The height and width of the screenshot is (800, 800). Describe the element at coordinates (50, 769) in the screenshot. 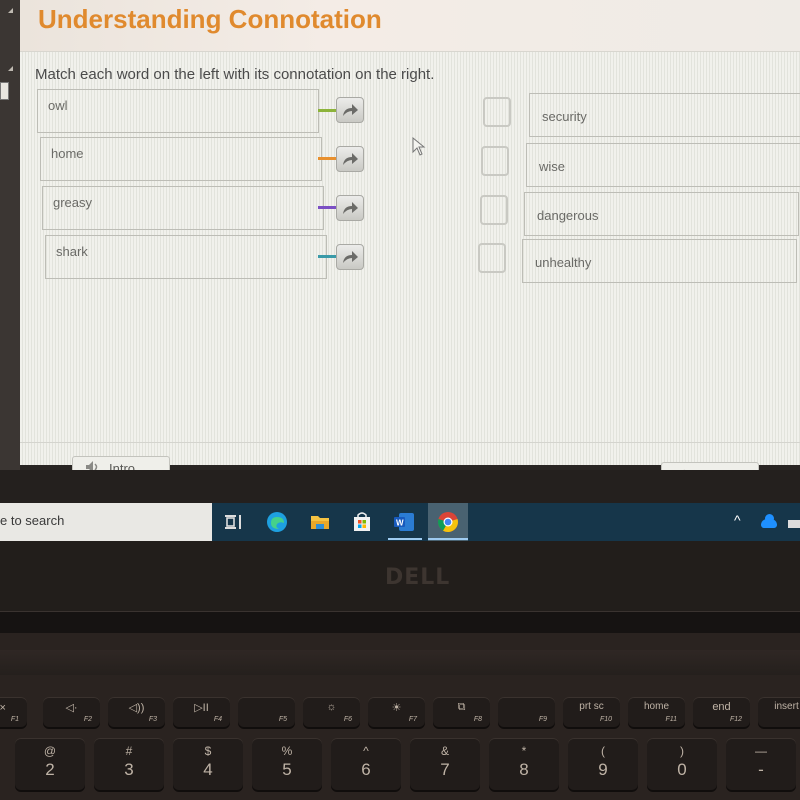

I see `key-number-label: 2` at that location.